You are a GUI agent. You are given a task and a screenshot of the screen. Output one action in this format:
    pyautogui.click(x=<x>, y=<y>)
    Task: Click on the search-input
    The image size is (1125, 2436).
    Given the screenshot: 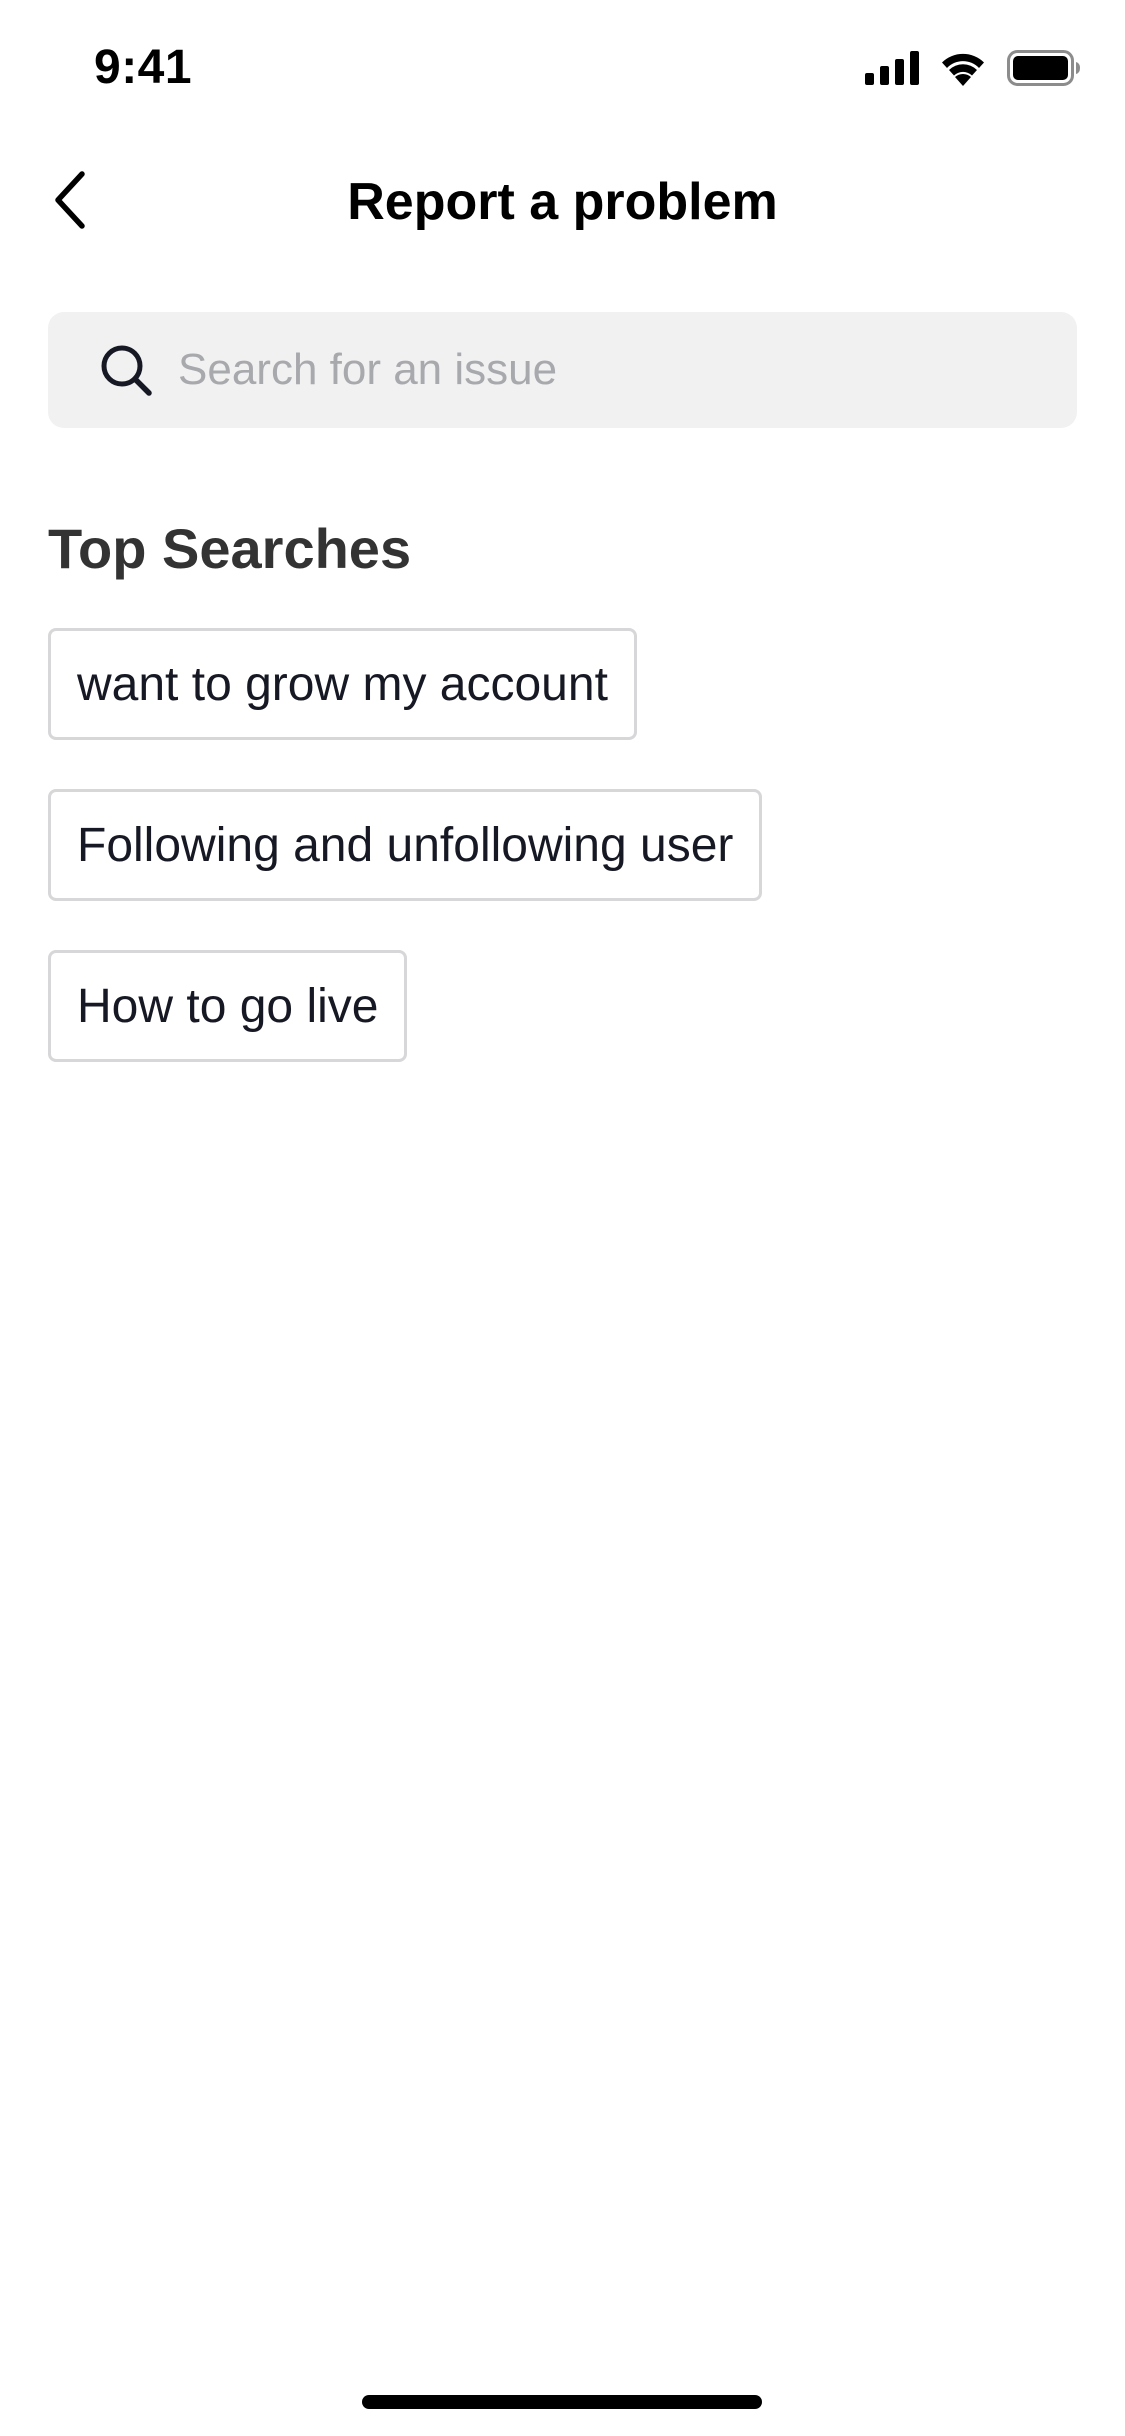 What is the action you would take?
    pyautogui.click(x=608, y=370)
    